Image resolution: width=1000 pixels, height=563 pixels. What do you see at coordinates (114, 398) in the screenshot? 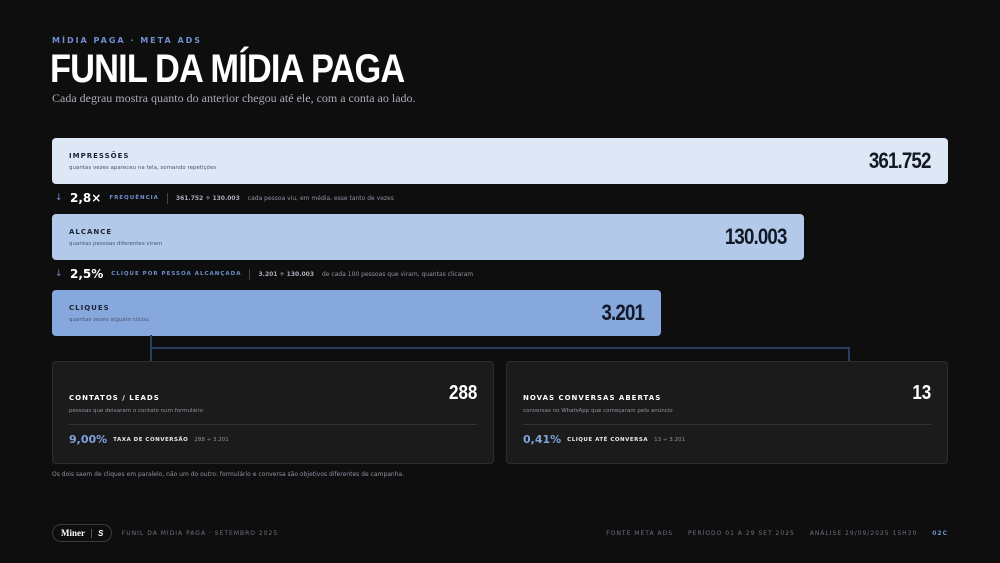
I see `card-title: CONTATOS / LEADS` at bounding box center [114, 398].